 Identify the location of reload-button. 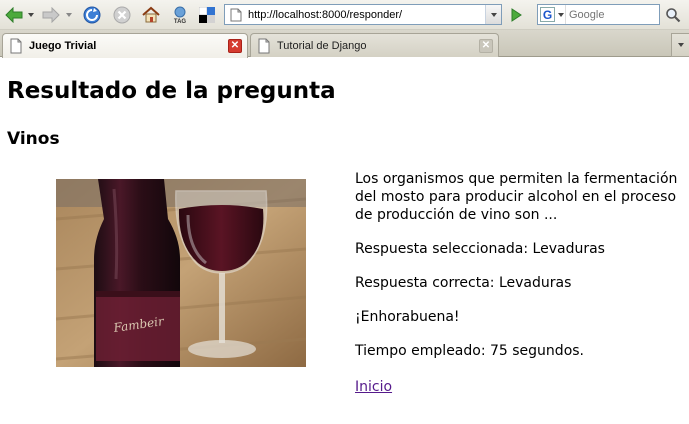
(92, 15).